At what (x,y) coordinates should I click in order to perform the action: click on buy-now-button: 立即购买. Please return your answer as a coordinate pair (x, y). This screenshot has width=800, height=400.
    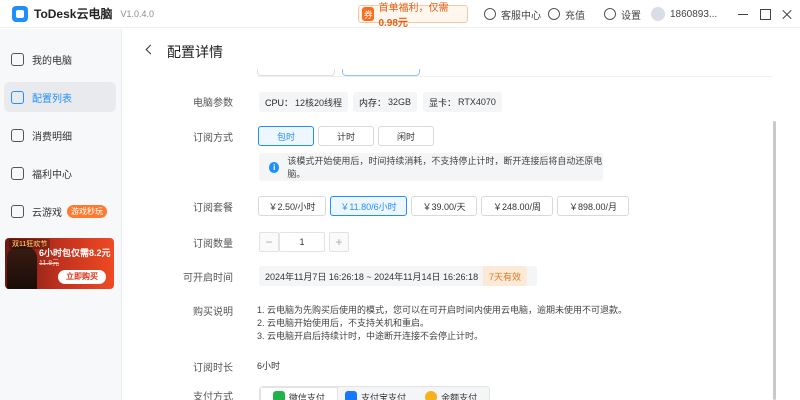
    Looking at the image, I should click on (82, 277).